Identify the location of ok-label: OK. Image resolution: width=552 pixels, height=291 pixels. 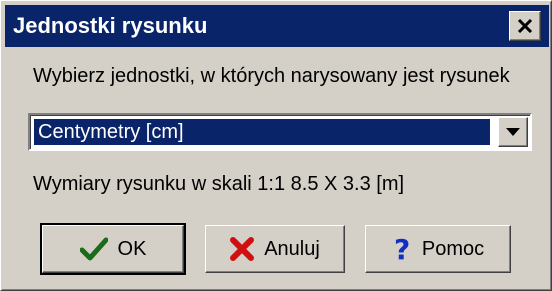
(132, 248).